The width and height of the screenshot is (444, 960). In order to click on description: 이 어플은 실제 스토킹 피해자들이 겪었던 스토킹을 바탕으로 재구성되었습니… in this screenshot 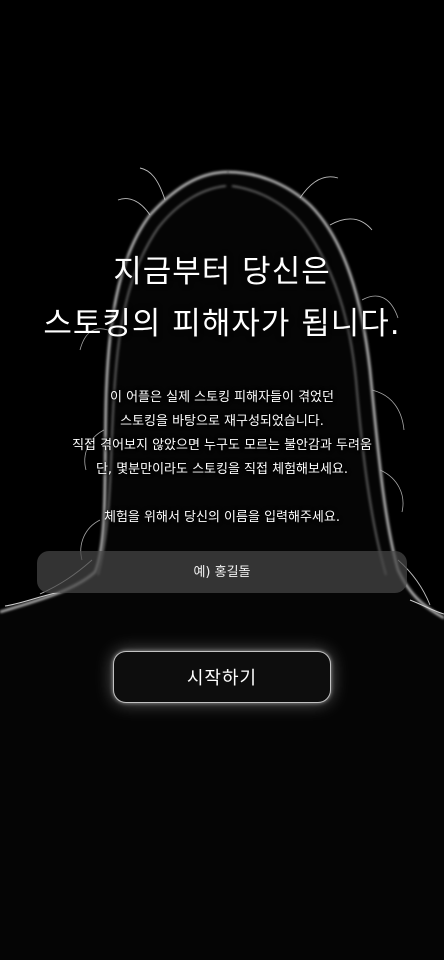, I will do `click(222, 434)`.